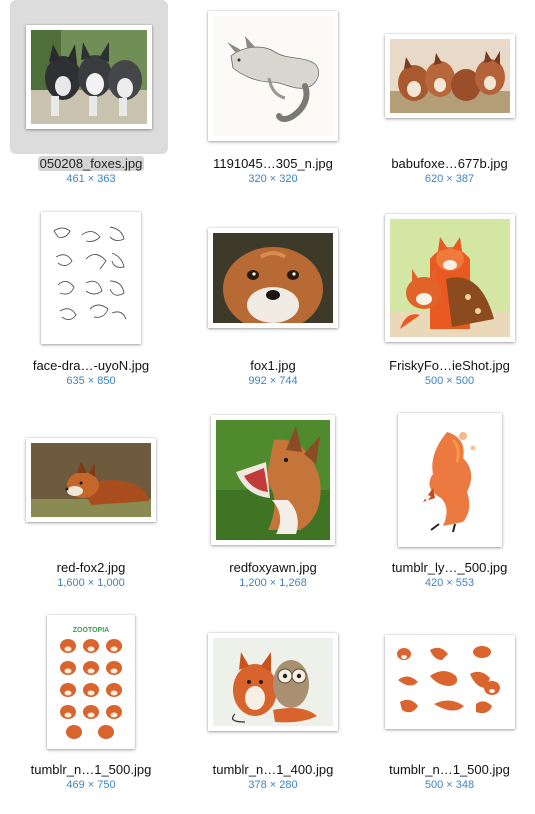 This screenshot has width=535, height=814. Describe the element at coordinates (449, 278) in the screenshot. I see `felt-foxes-icon` at that location.